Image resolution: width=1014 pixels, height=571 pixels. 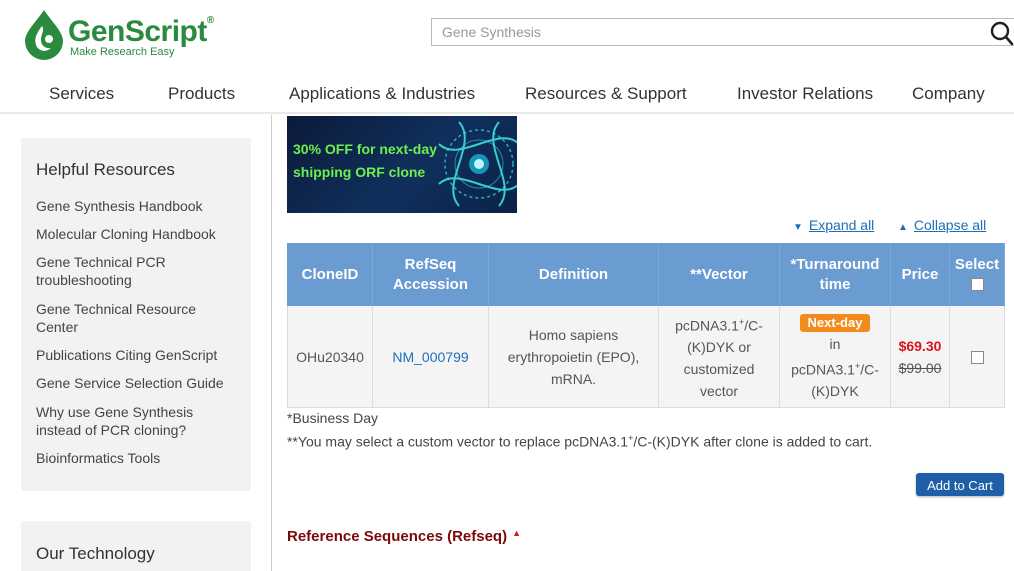 What do you see at coordinates (365, 149) in the screenshot?
I see `banner-line-1: 30% OFF for next-day` at bounding box center [365, 149].